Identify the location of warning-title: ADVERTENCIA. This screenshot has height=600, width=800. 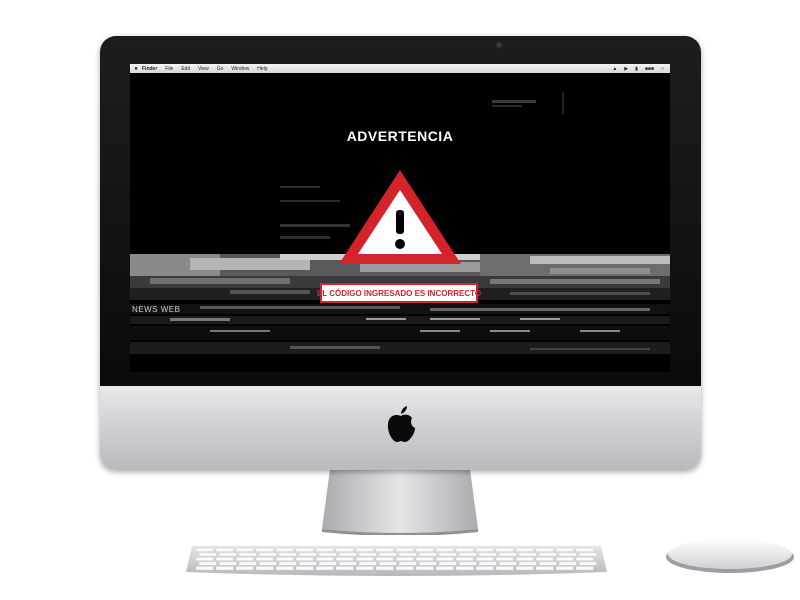
(400, 136).